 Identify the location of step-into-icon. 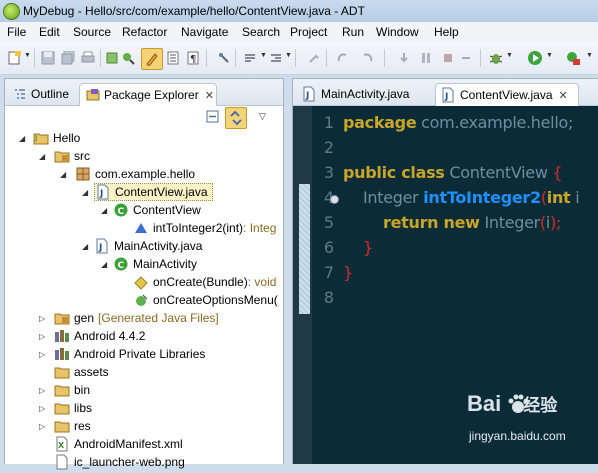
(404, 58).